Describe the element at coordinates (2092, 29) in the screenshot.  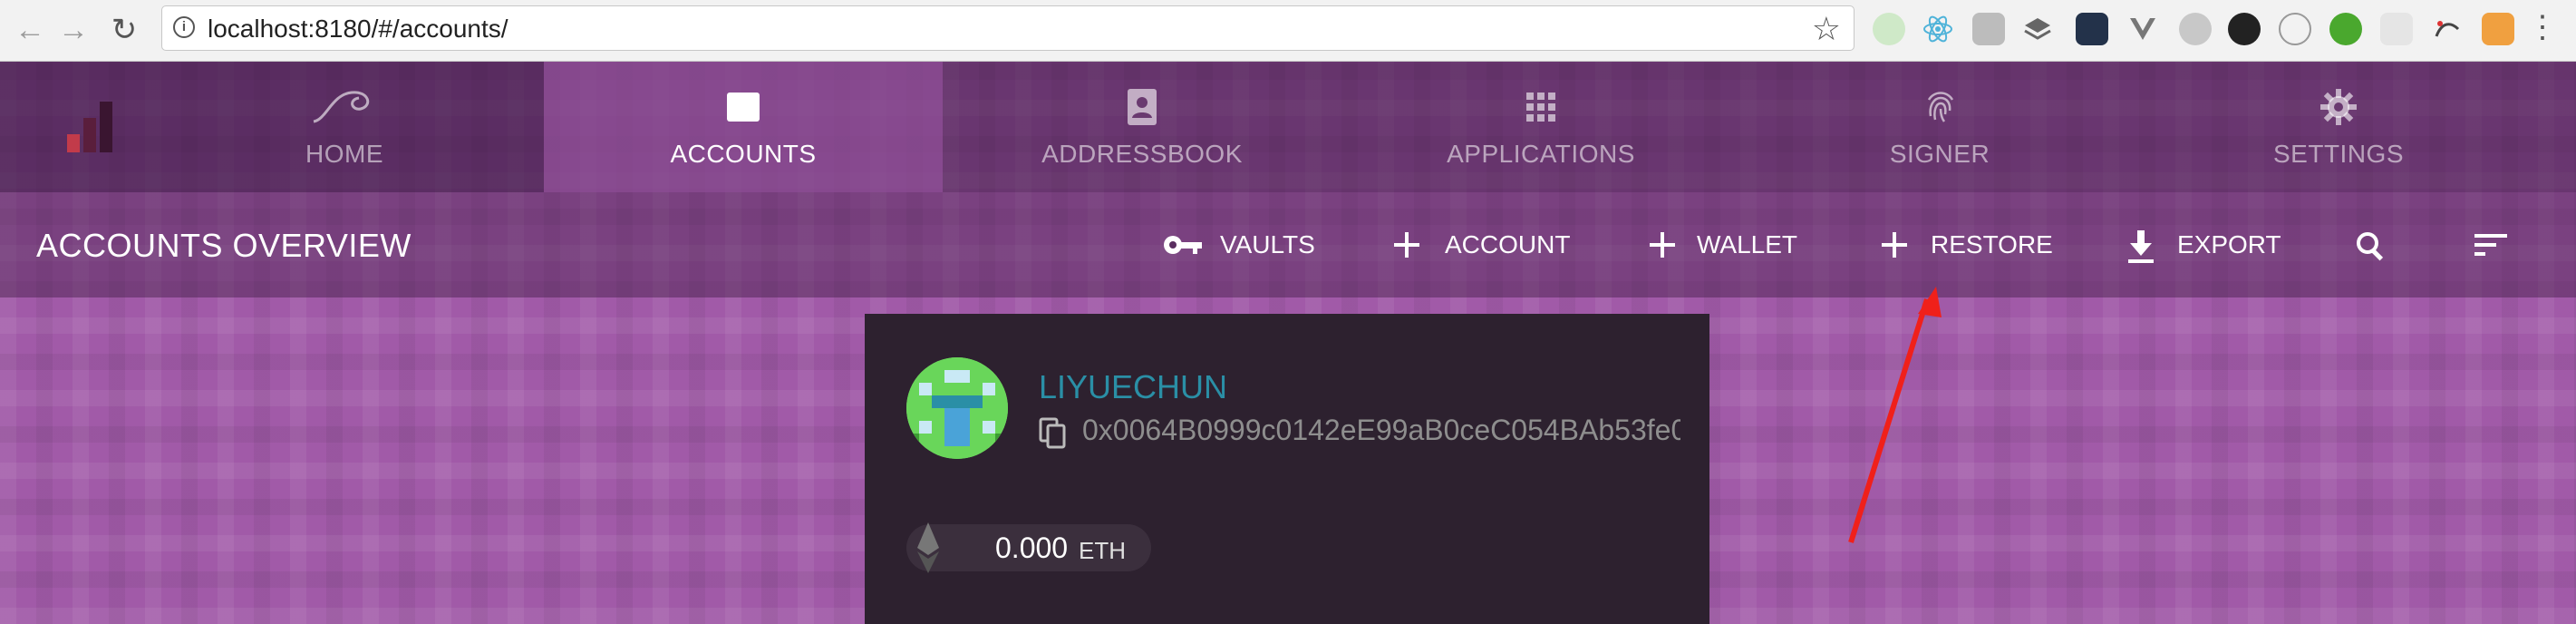
I see `react-dark-extension-icon` at that location.